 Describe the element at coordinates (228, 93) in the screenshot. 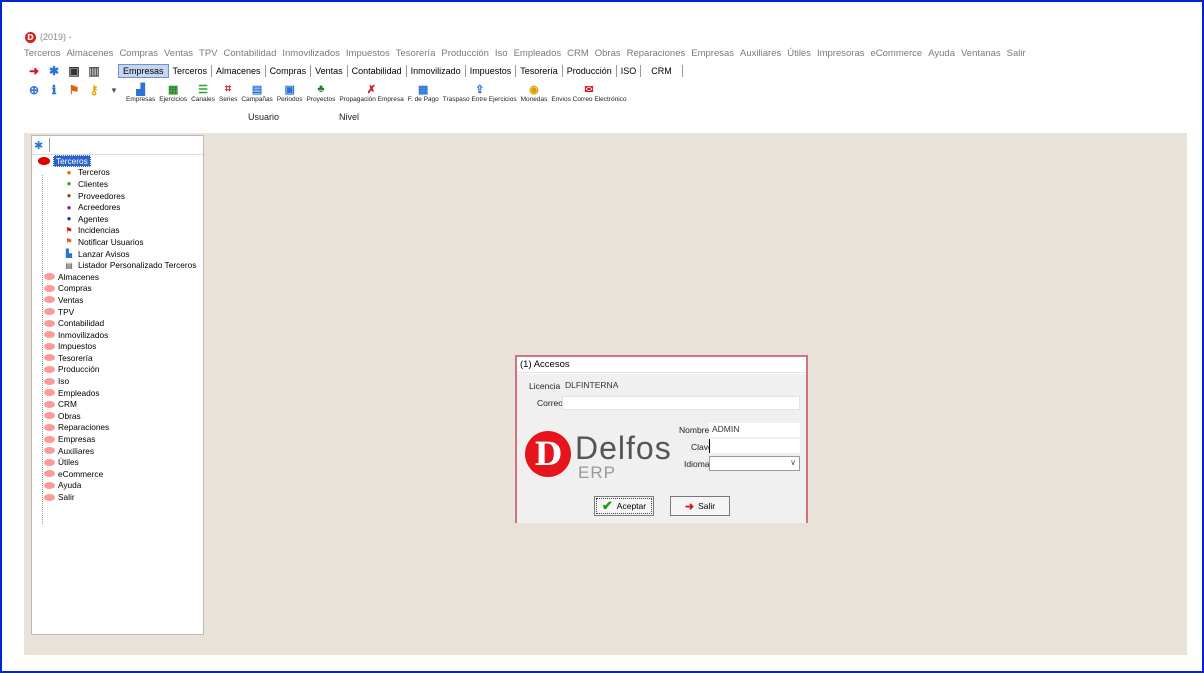

I see `toolbar-series: ⌗ Series` at that location.